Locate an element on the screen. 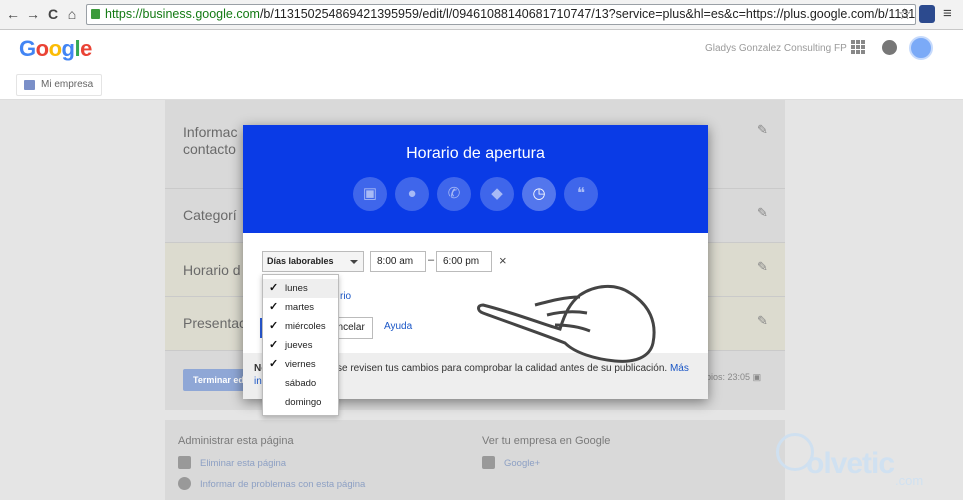 Image resolution: width=963 pixels, height=500 pixels. back-arrow-icon: ← is located at coordinates (13, 14).